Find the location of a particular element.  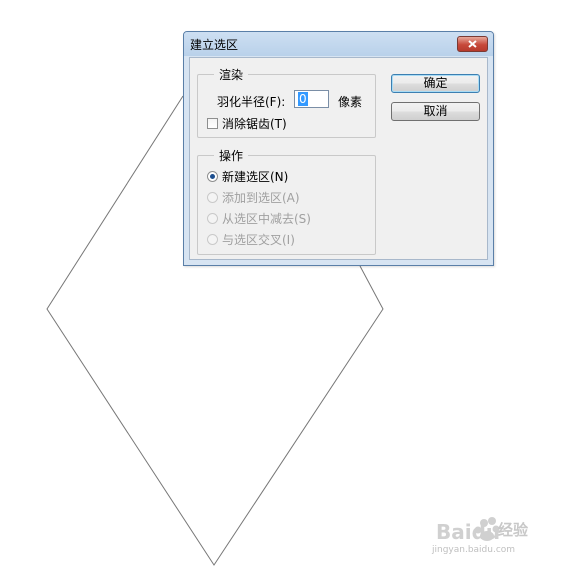

close-button is located at coordinates (472, 44).